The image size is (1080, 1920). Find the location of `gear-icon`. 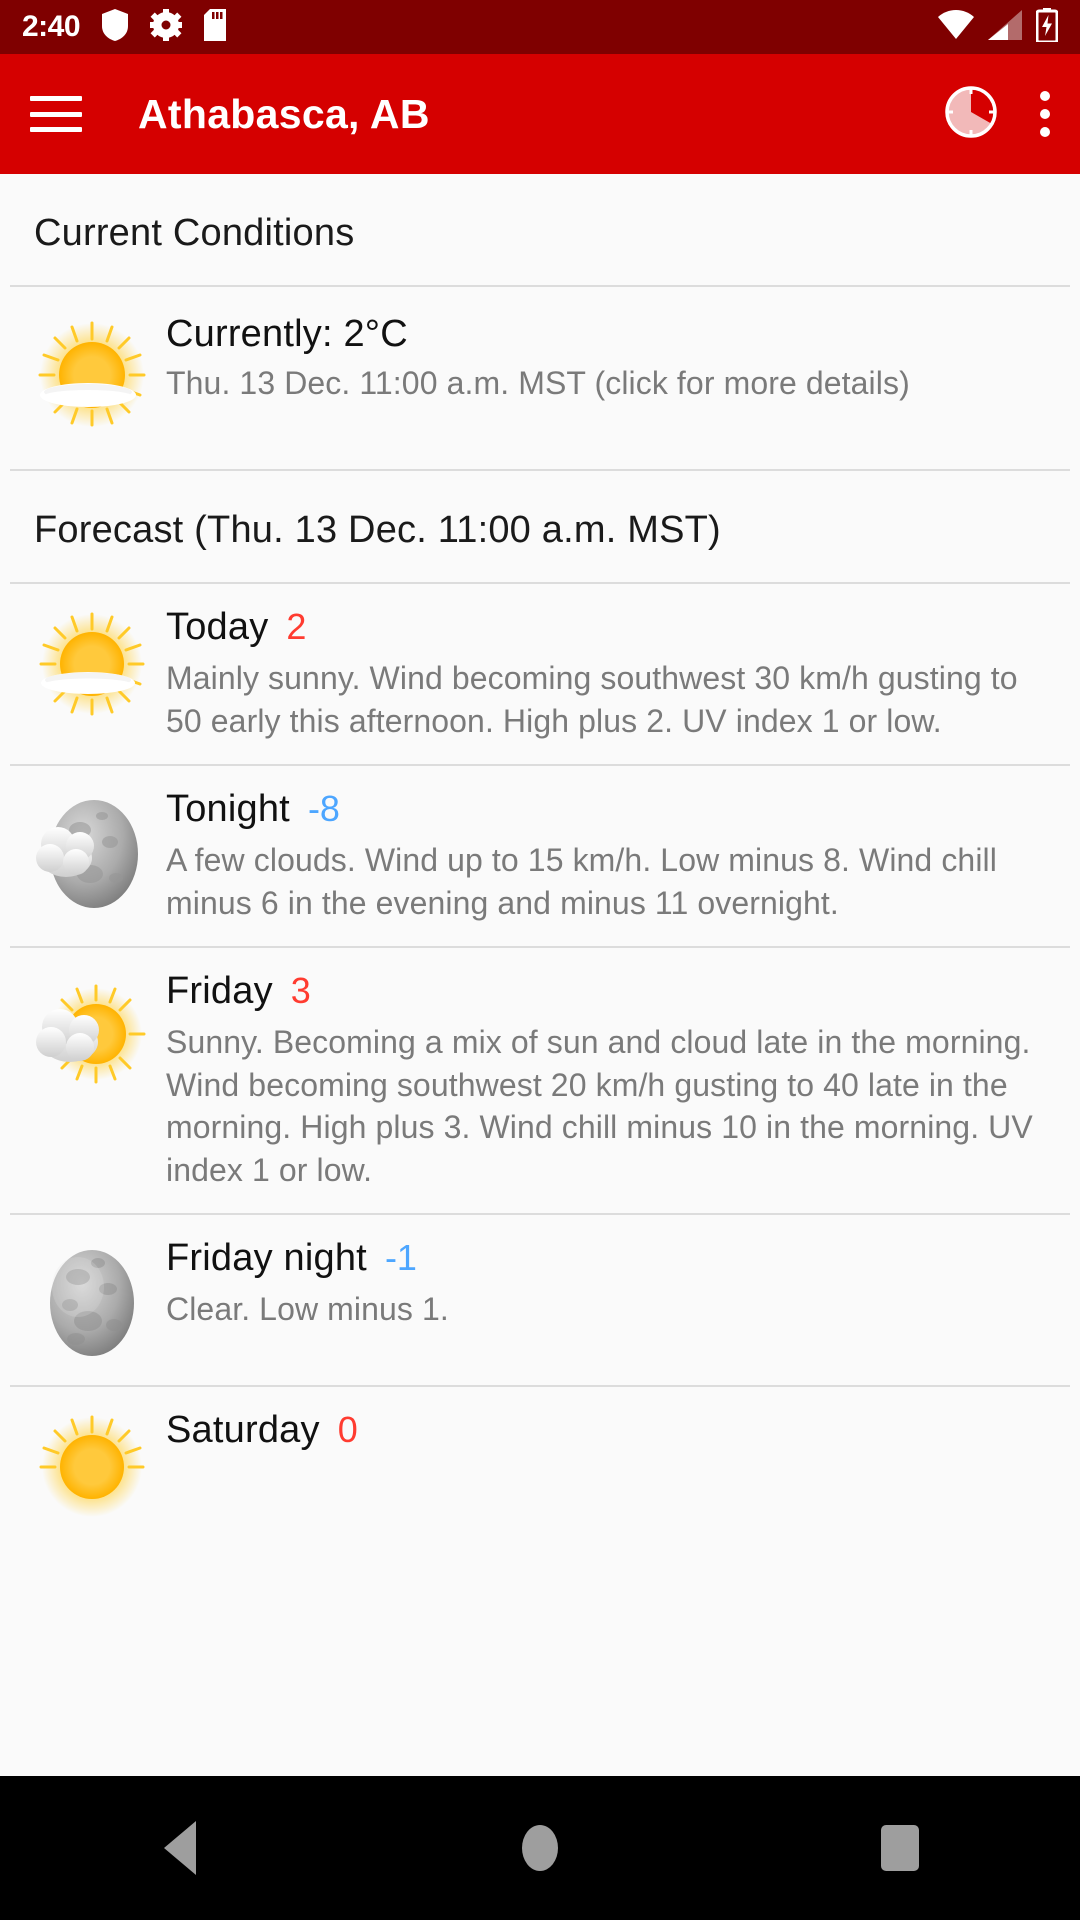

gear-icon is located at coordinates (166, 27).